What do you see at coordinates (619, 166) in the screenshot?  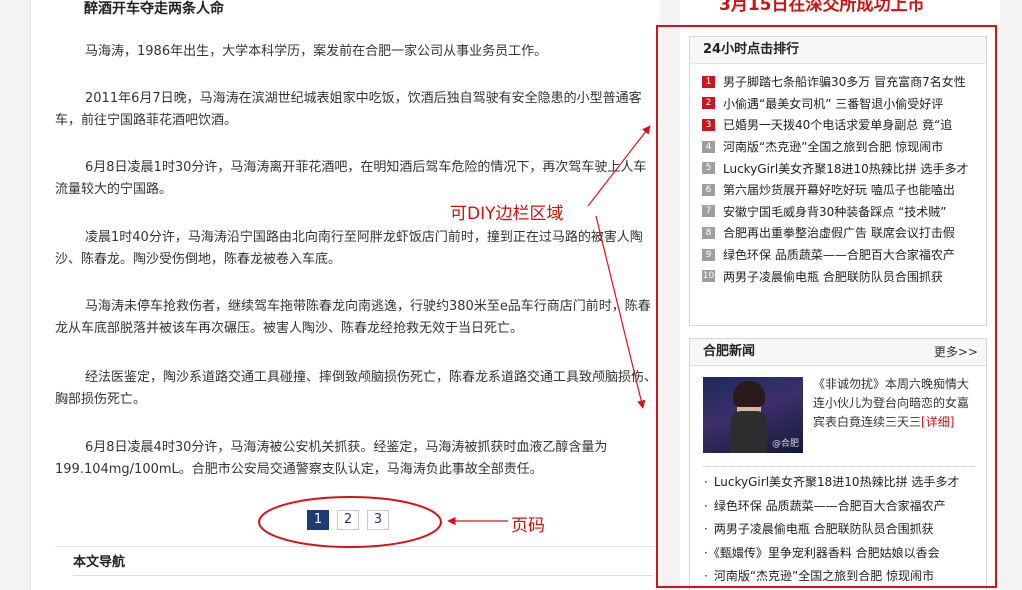 I see `annotation-arrow-up` at bounding box center [619, 166].